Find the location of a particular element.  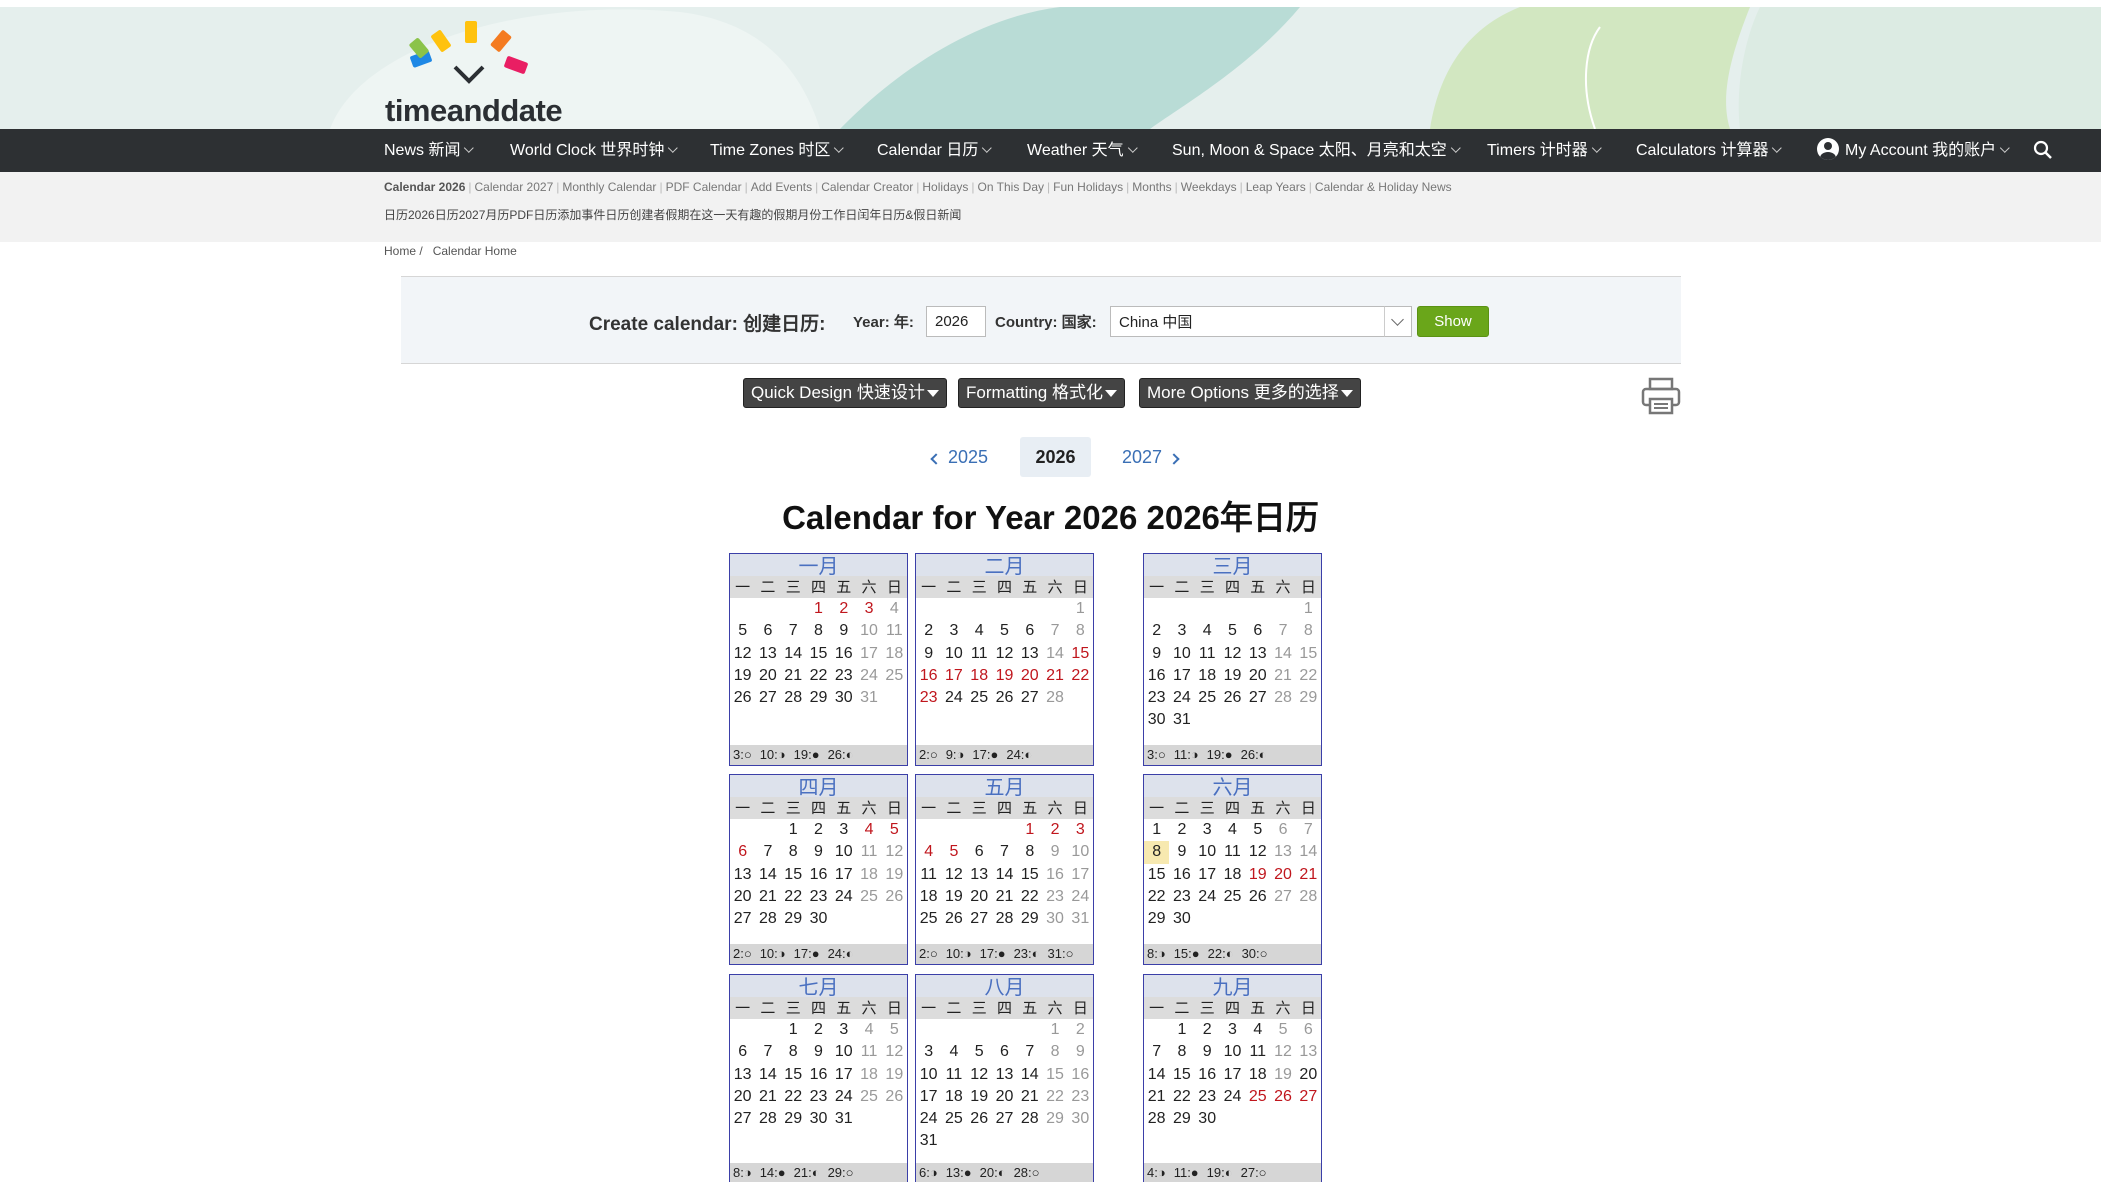

day-cell: 7 is located at coordinates (1055, 631).